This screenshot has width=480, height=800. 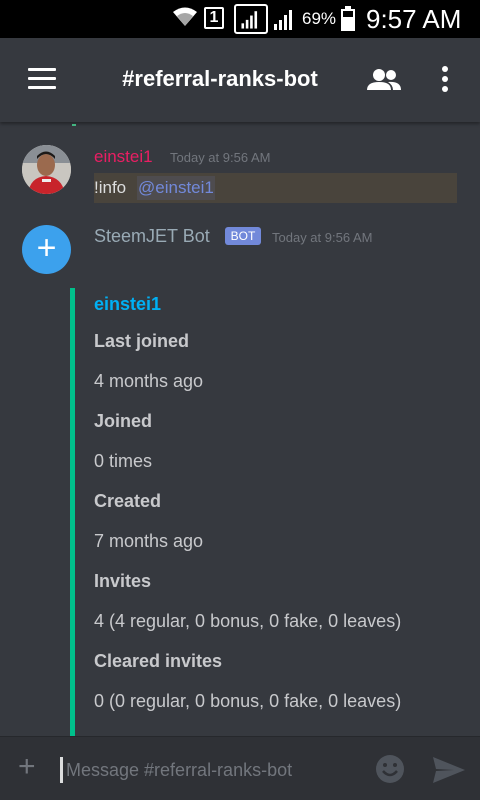 I want to click on status-bar: 1 69% 9:57 AM, so click(x=240, y=19).